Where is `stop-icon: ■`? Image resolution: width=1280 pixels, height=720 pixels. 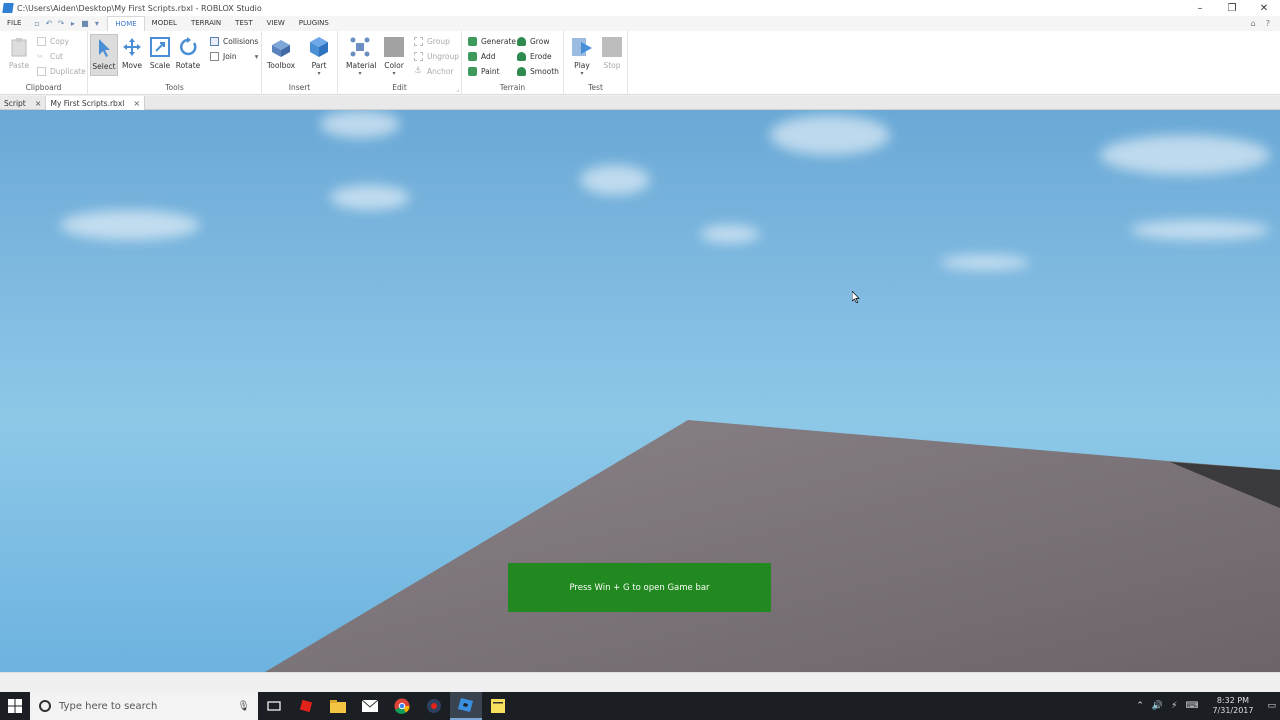 stop-icon: ■ is located at coordinates (84, 23).